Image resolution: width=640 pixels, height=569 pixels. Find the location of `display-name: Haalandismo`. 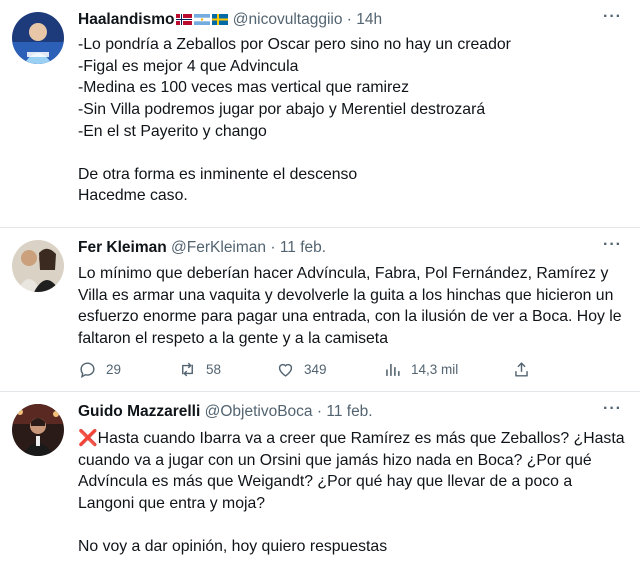

display-name: Haalandismo is located at coordinates (126, 19).